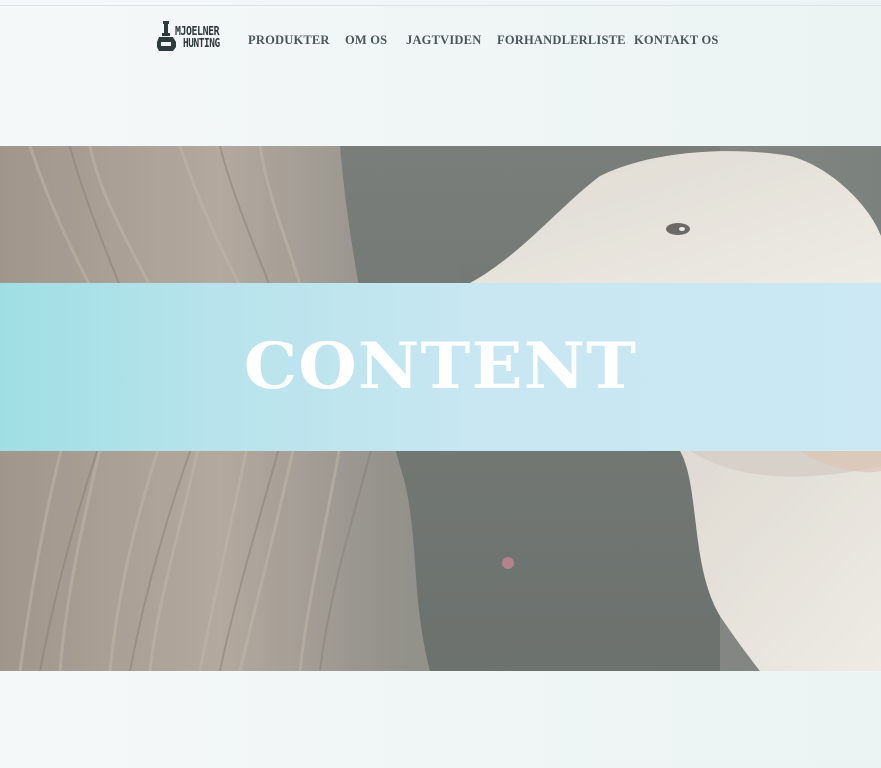 This screenshot has height=768, width=881. I want to click on nav-item-om-os: OM OS, so click(366, 40).